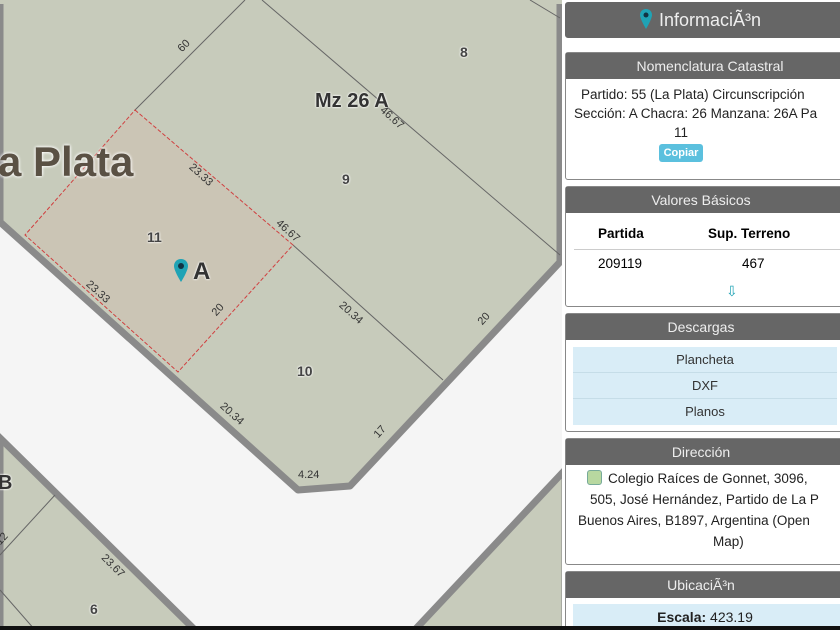  What do you see at coordinates (682, 617) in the screenshot?
I see `scale-label: Escala:` at bounding box center [682, 617].